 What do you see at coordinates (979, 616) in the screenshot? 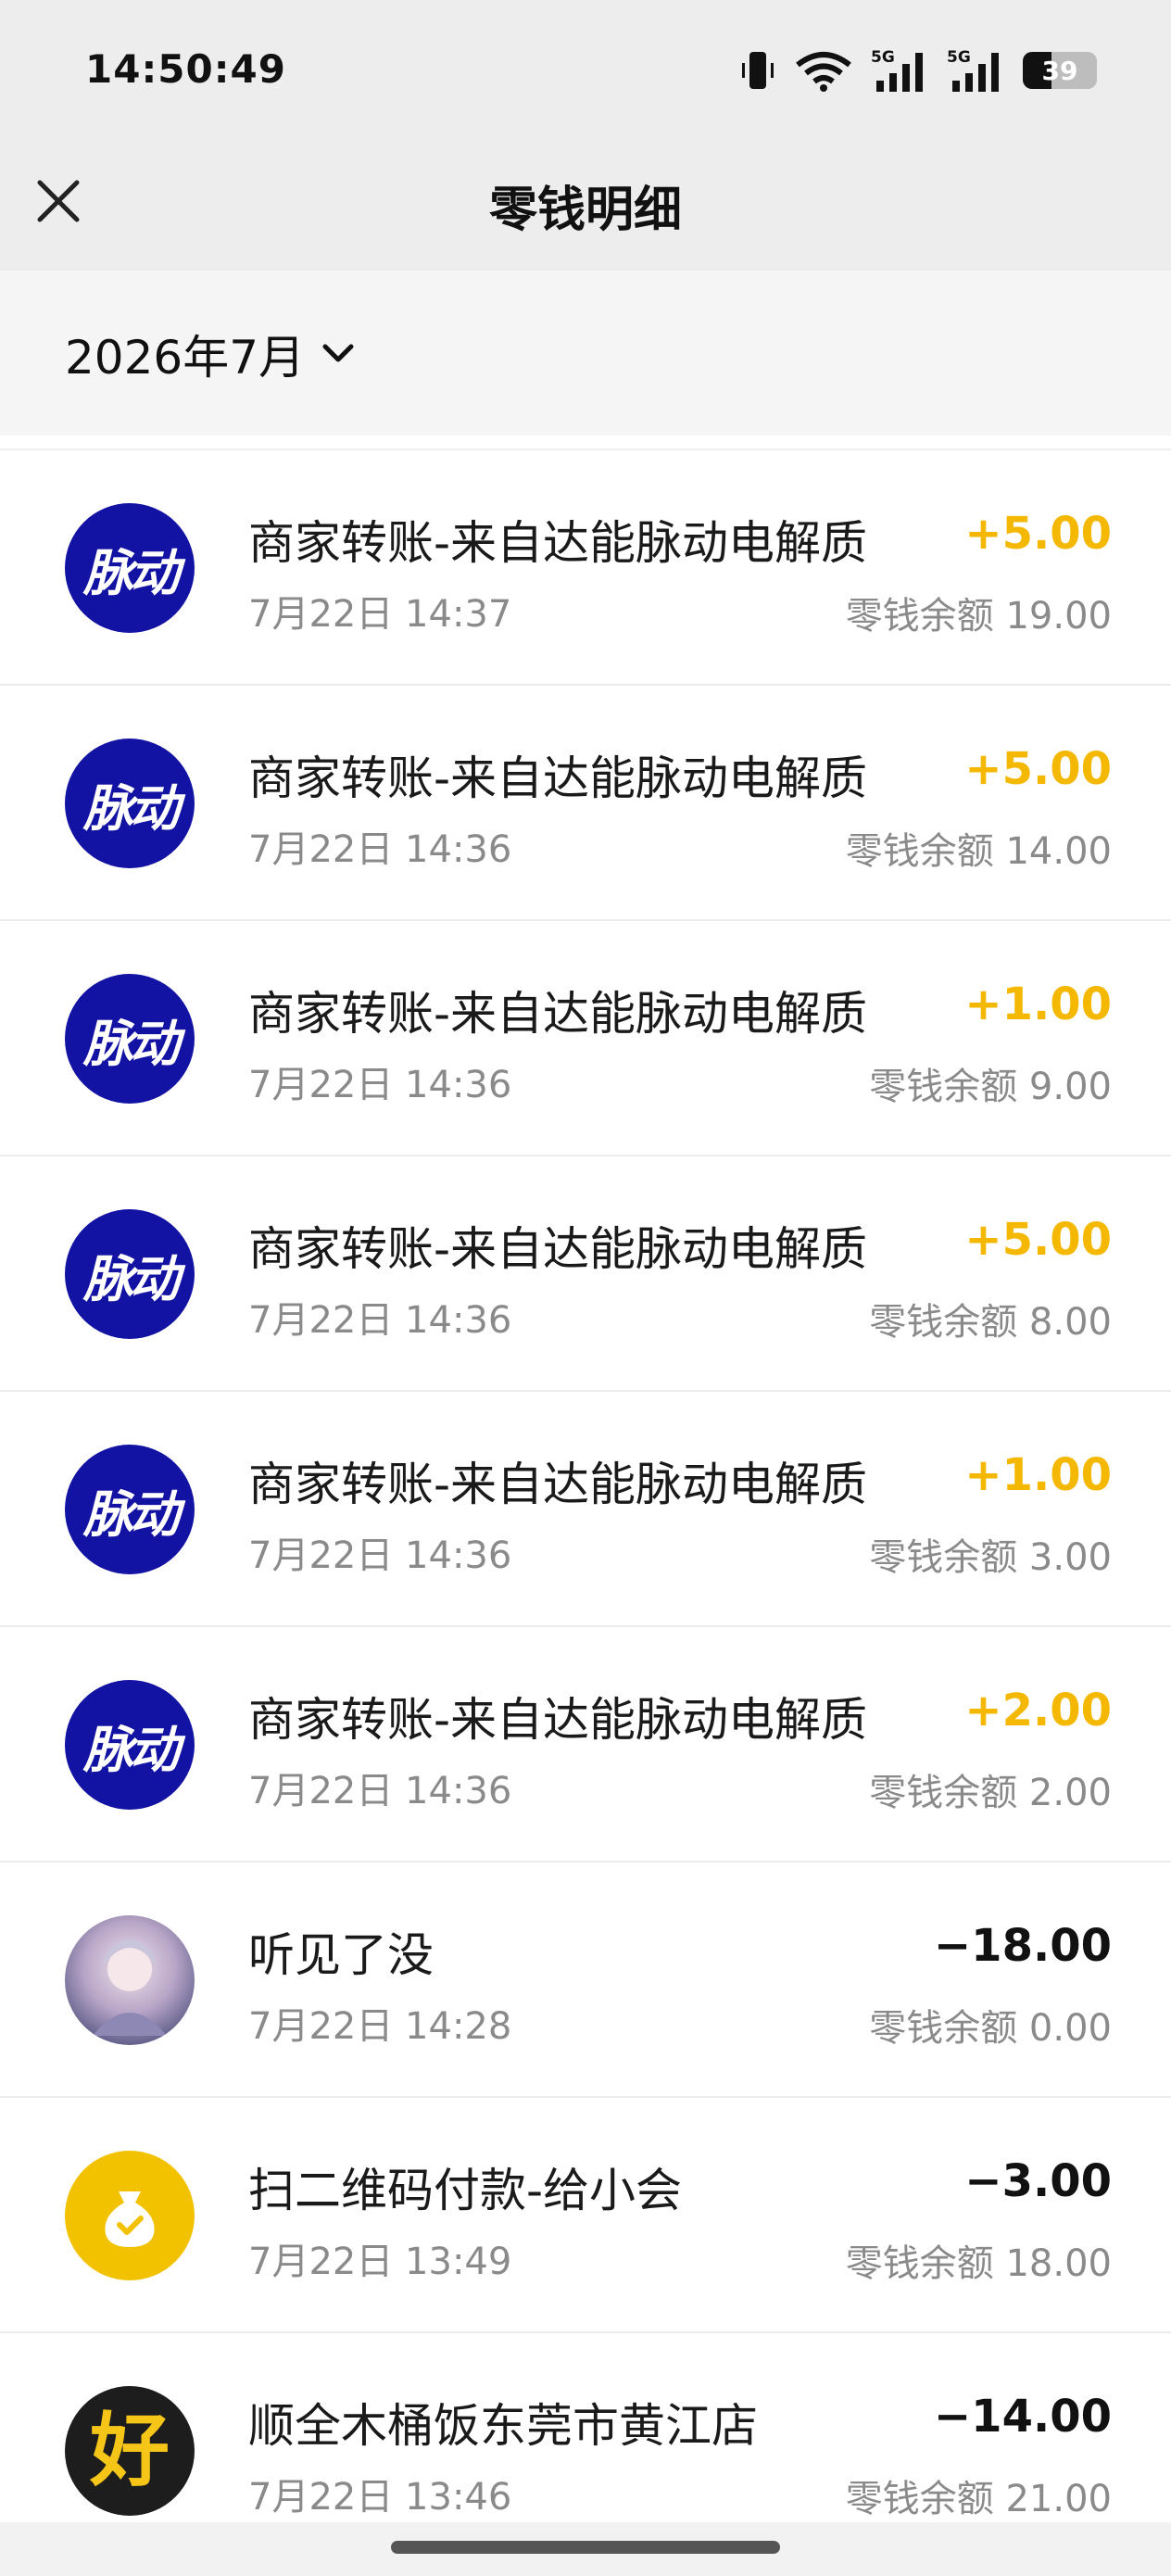
I see `balance-after: 零钱余额 19.00` at bounding box center [979, 616].